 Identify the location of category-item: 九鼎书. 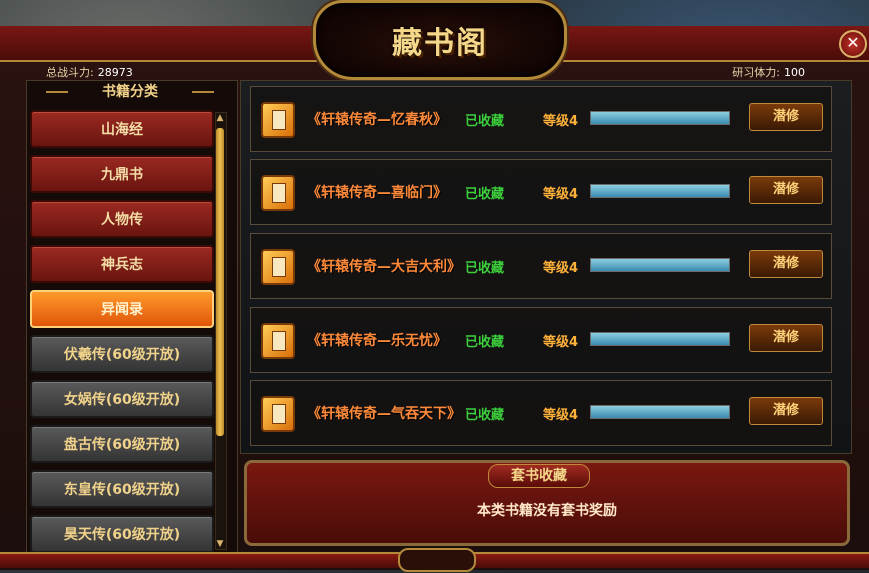
(122, 174).